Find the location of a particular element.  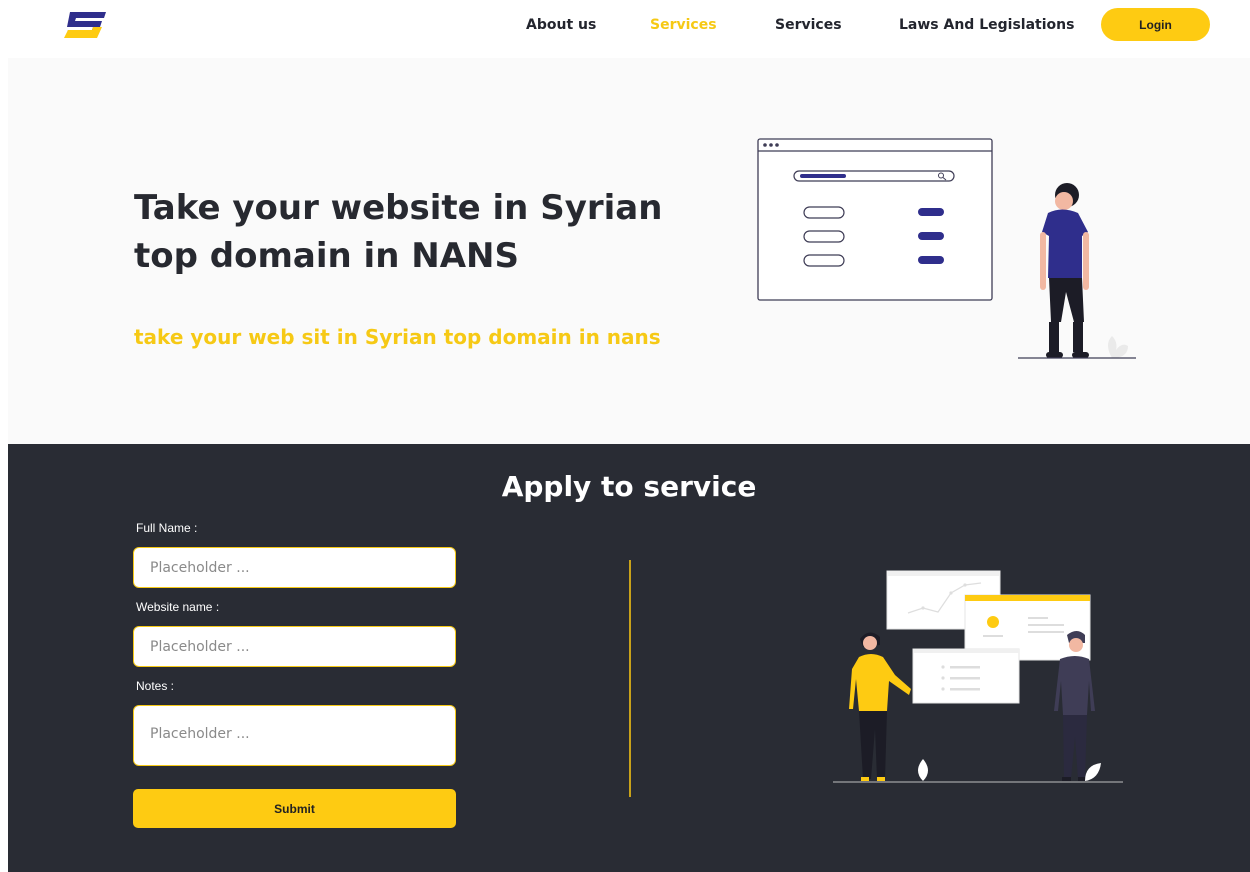

nav-services-active: Services is located at coordinates (683, 25).